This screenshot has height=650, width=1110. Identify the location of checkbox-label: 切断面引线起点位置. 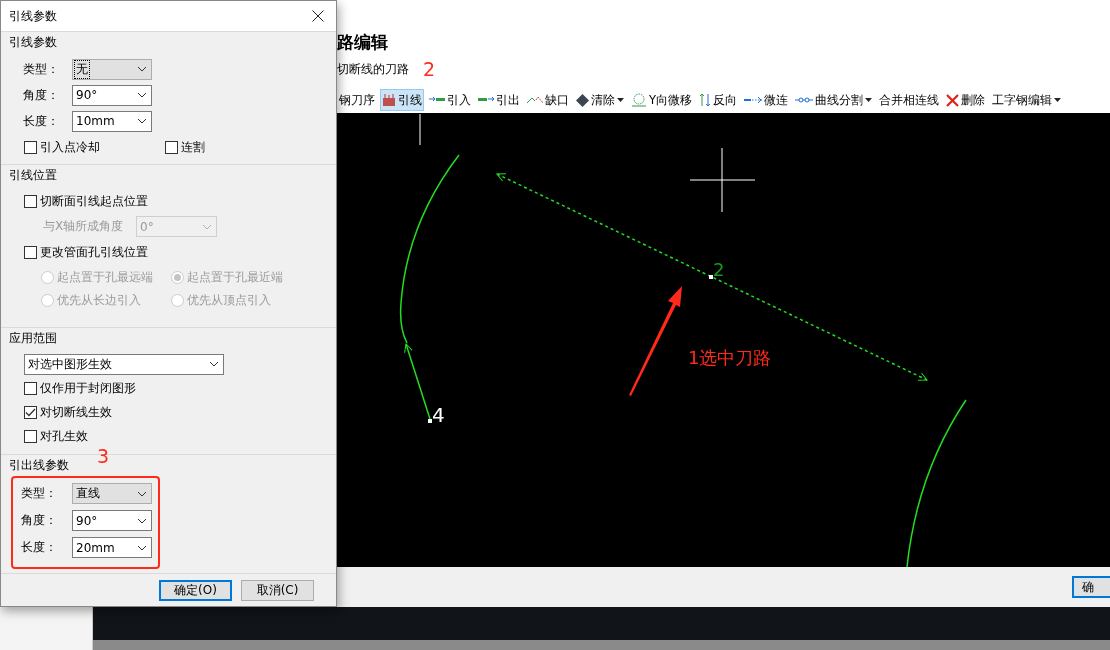
(94, 201).